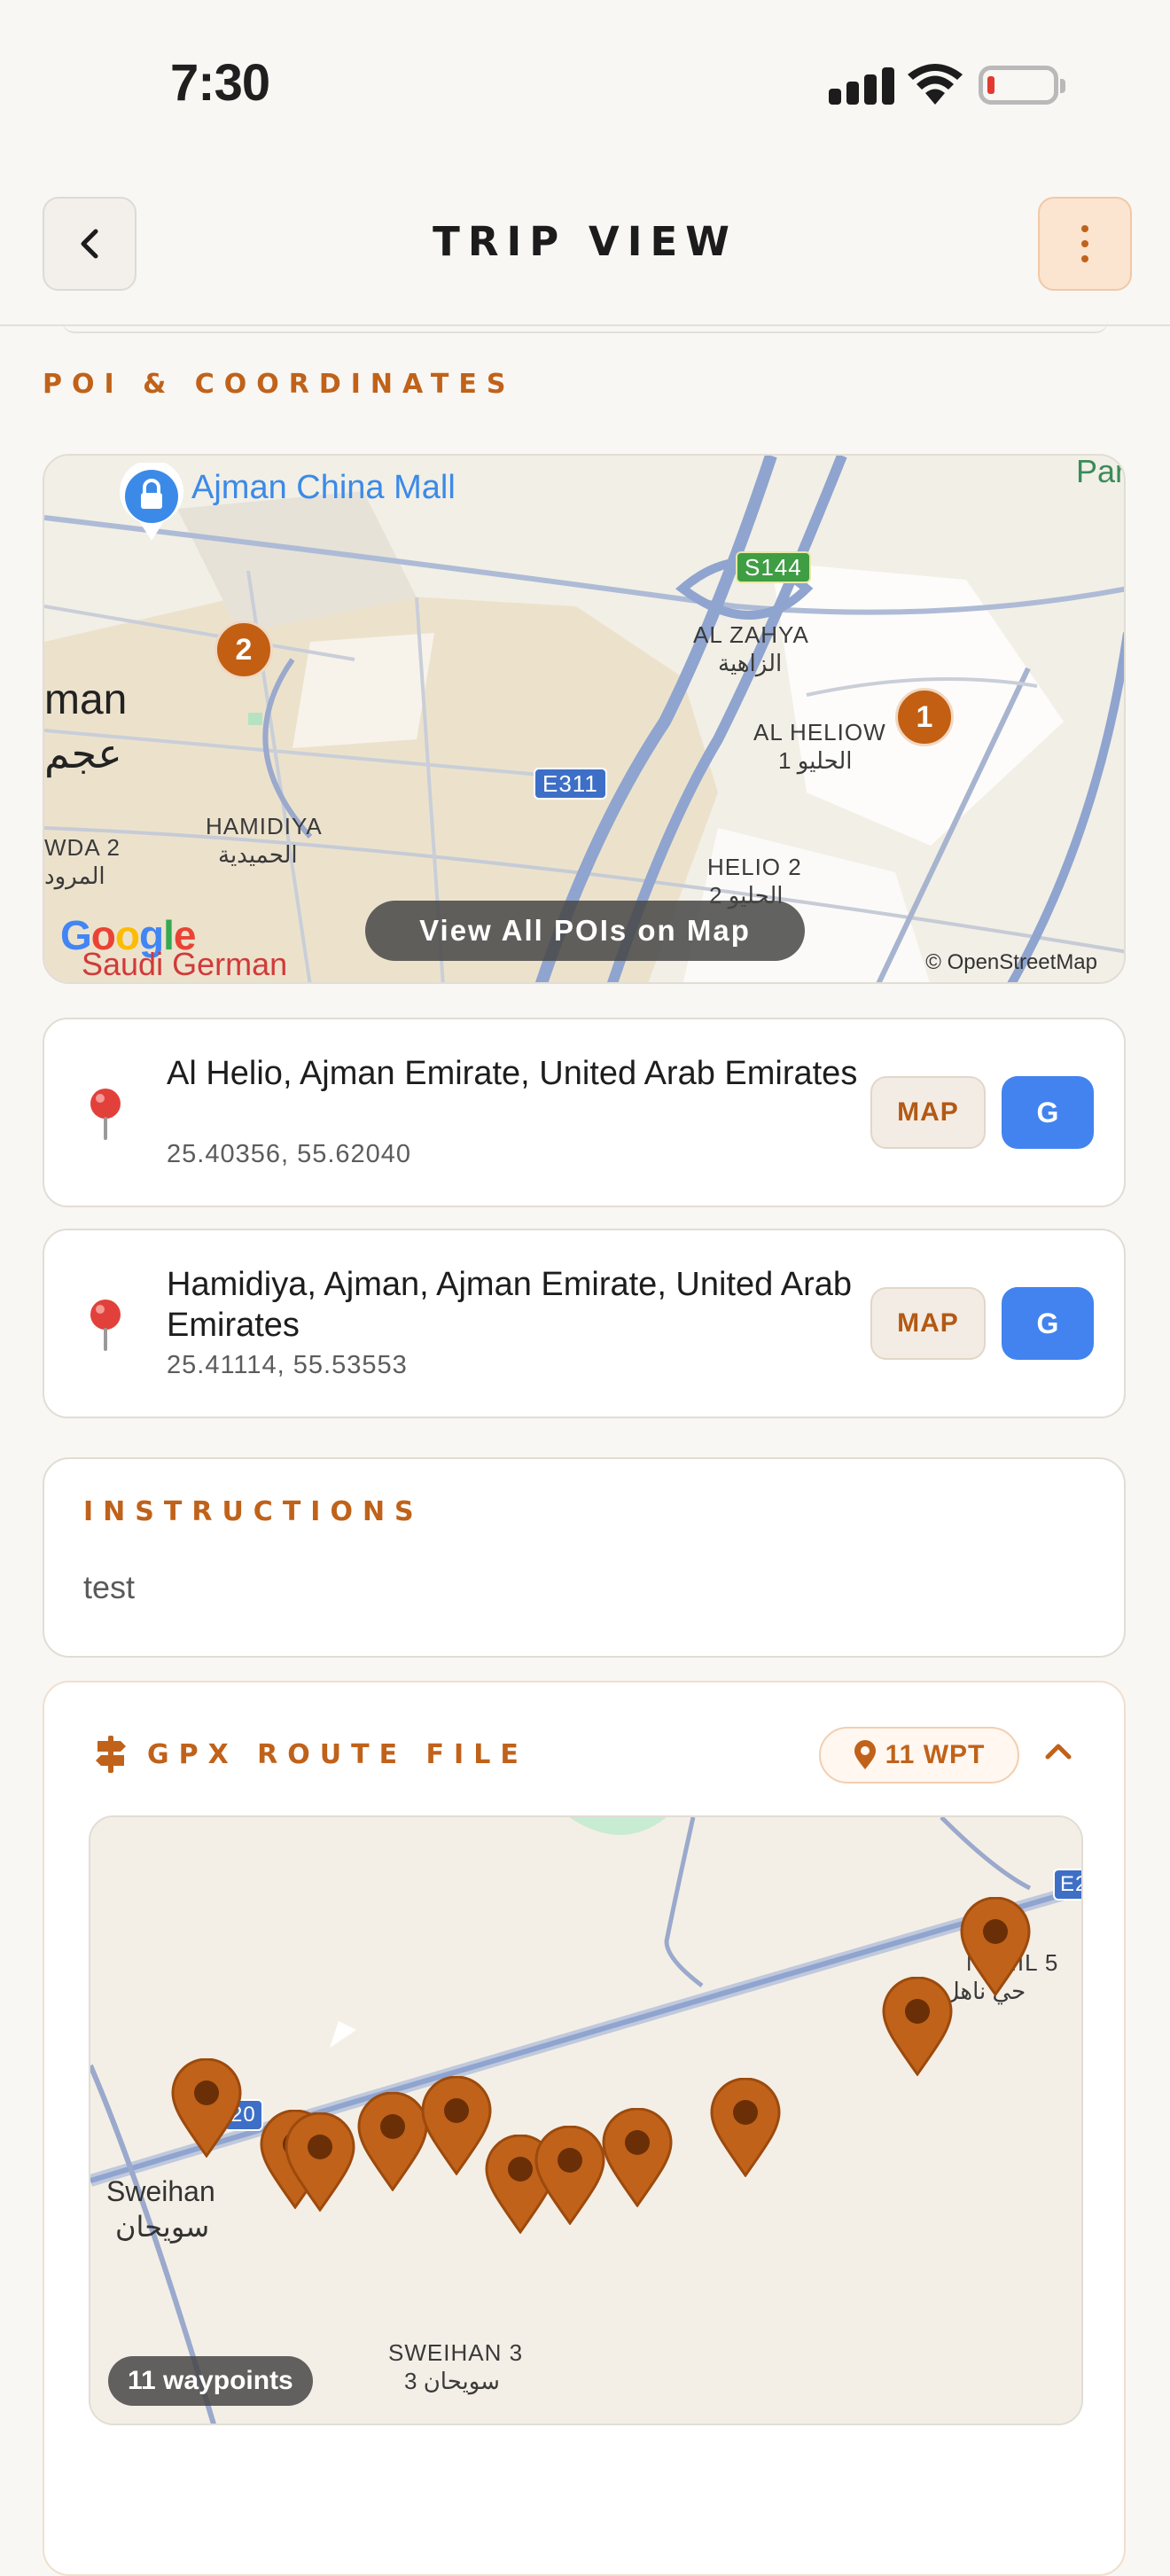  What do you see at coordinates (584, 1557) in the screenshot?
I see `instructions-card: INSTRUCTIONS test` at bounding box center [584, 1557].